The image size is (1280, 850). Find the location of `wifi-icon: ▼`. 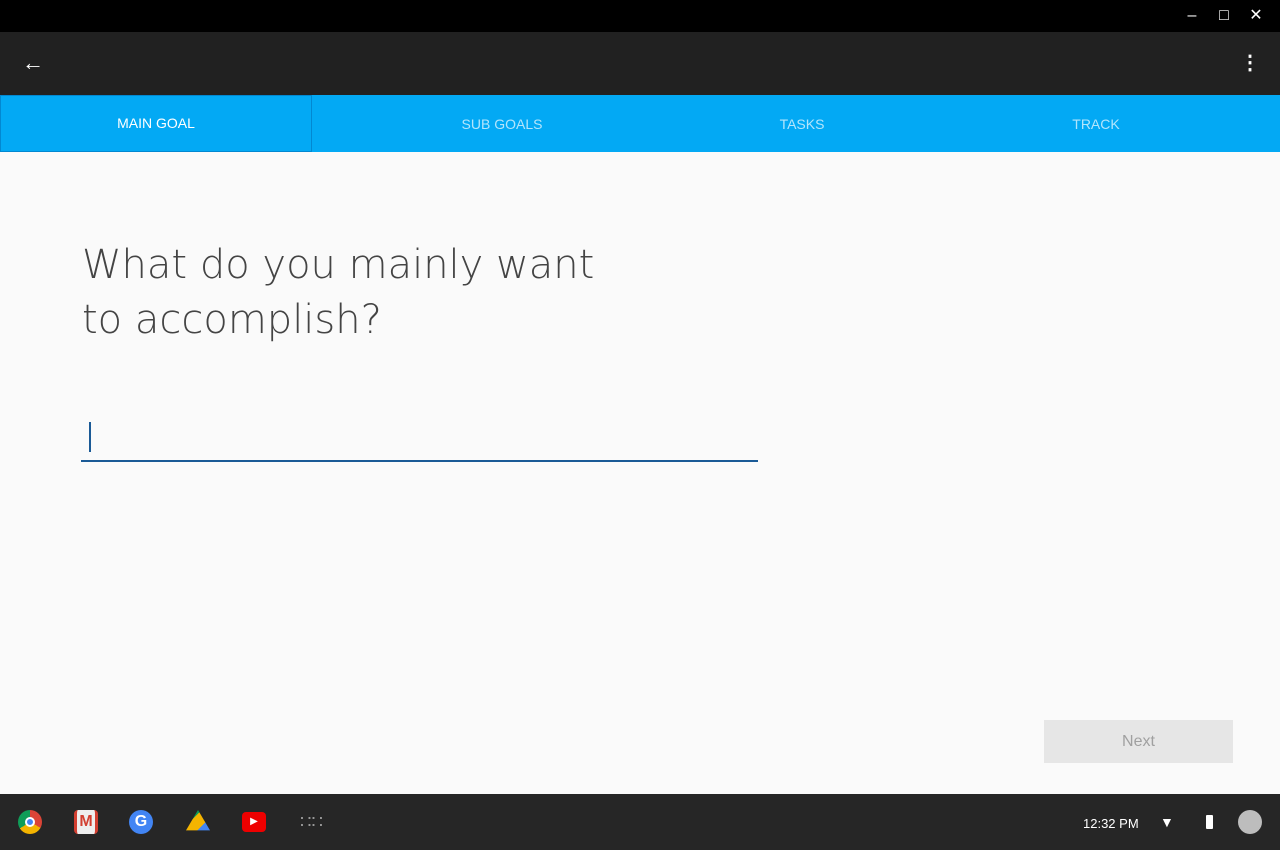

wifi-icon: ▼ is located at coordinates (1167, 822).